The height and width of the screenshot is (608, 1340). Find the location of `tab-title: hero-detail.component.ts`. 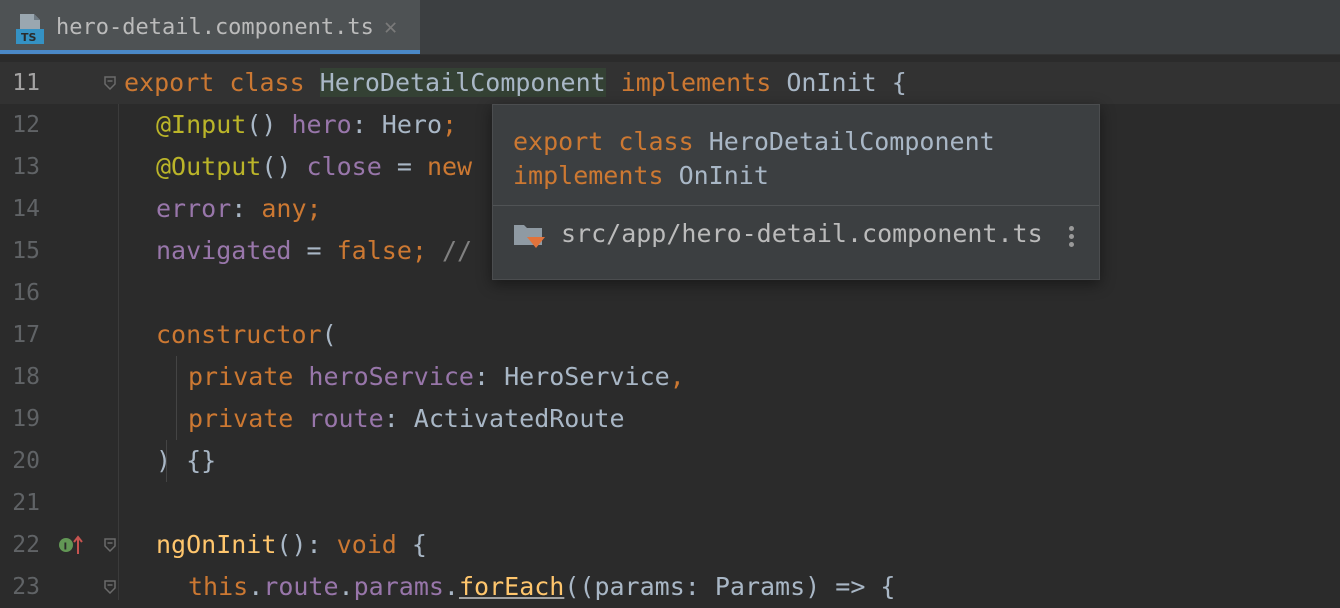

tab-title: hero-detail.component.ts is located at coordinates (215, 27).